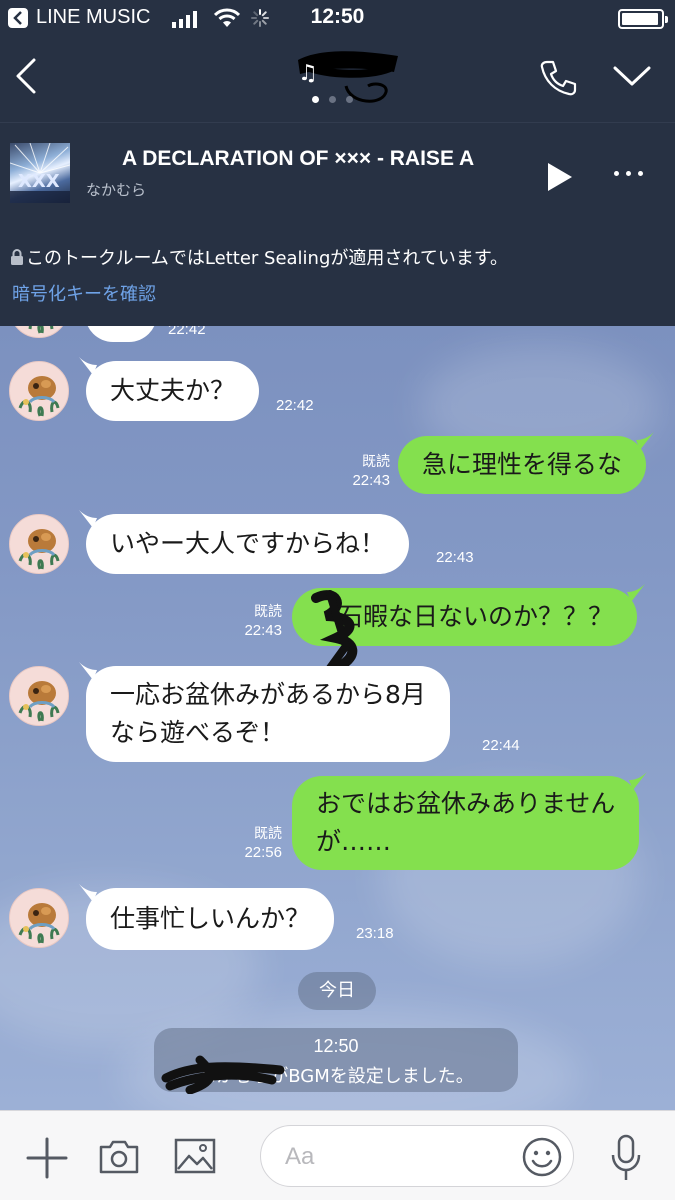 The width and height of the screenshot is (675, 1200). What do you see at coordinates (337, 991) in the screenshot?
I see `date-separator: 今日` at bounding box center [337, 991].